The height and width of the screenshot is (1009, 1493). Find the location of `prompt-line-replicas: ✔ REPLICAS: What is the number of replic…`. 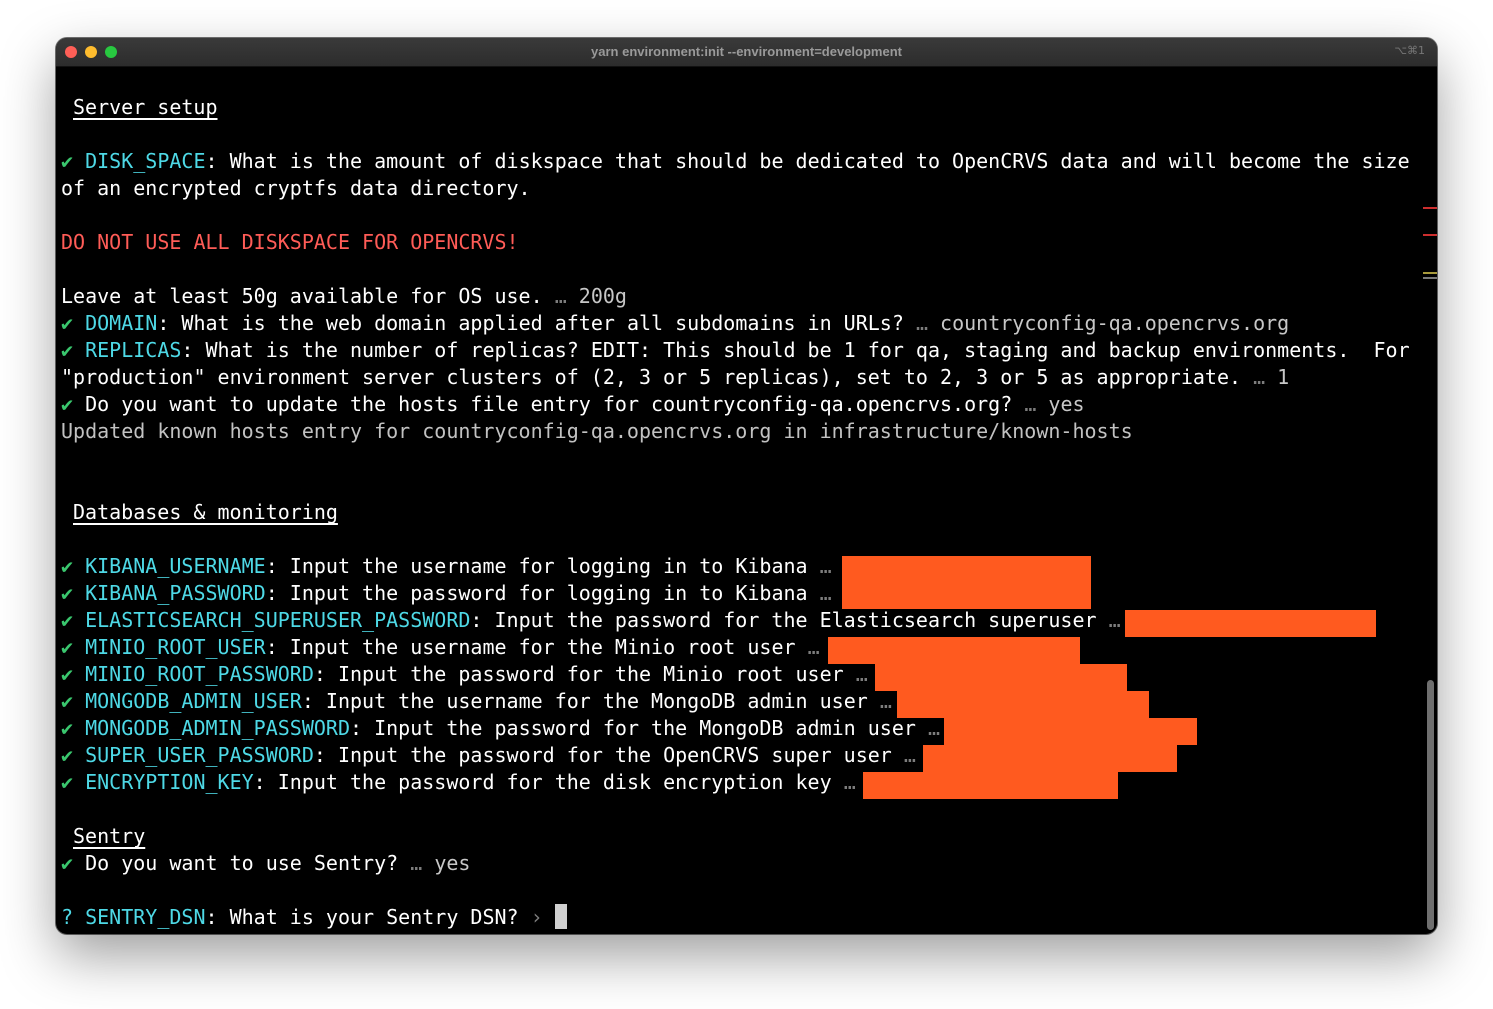

prompt-line-replicas: ✔ REPLICAS: What is the number of replic… is located at coordinates (735, 350).